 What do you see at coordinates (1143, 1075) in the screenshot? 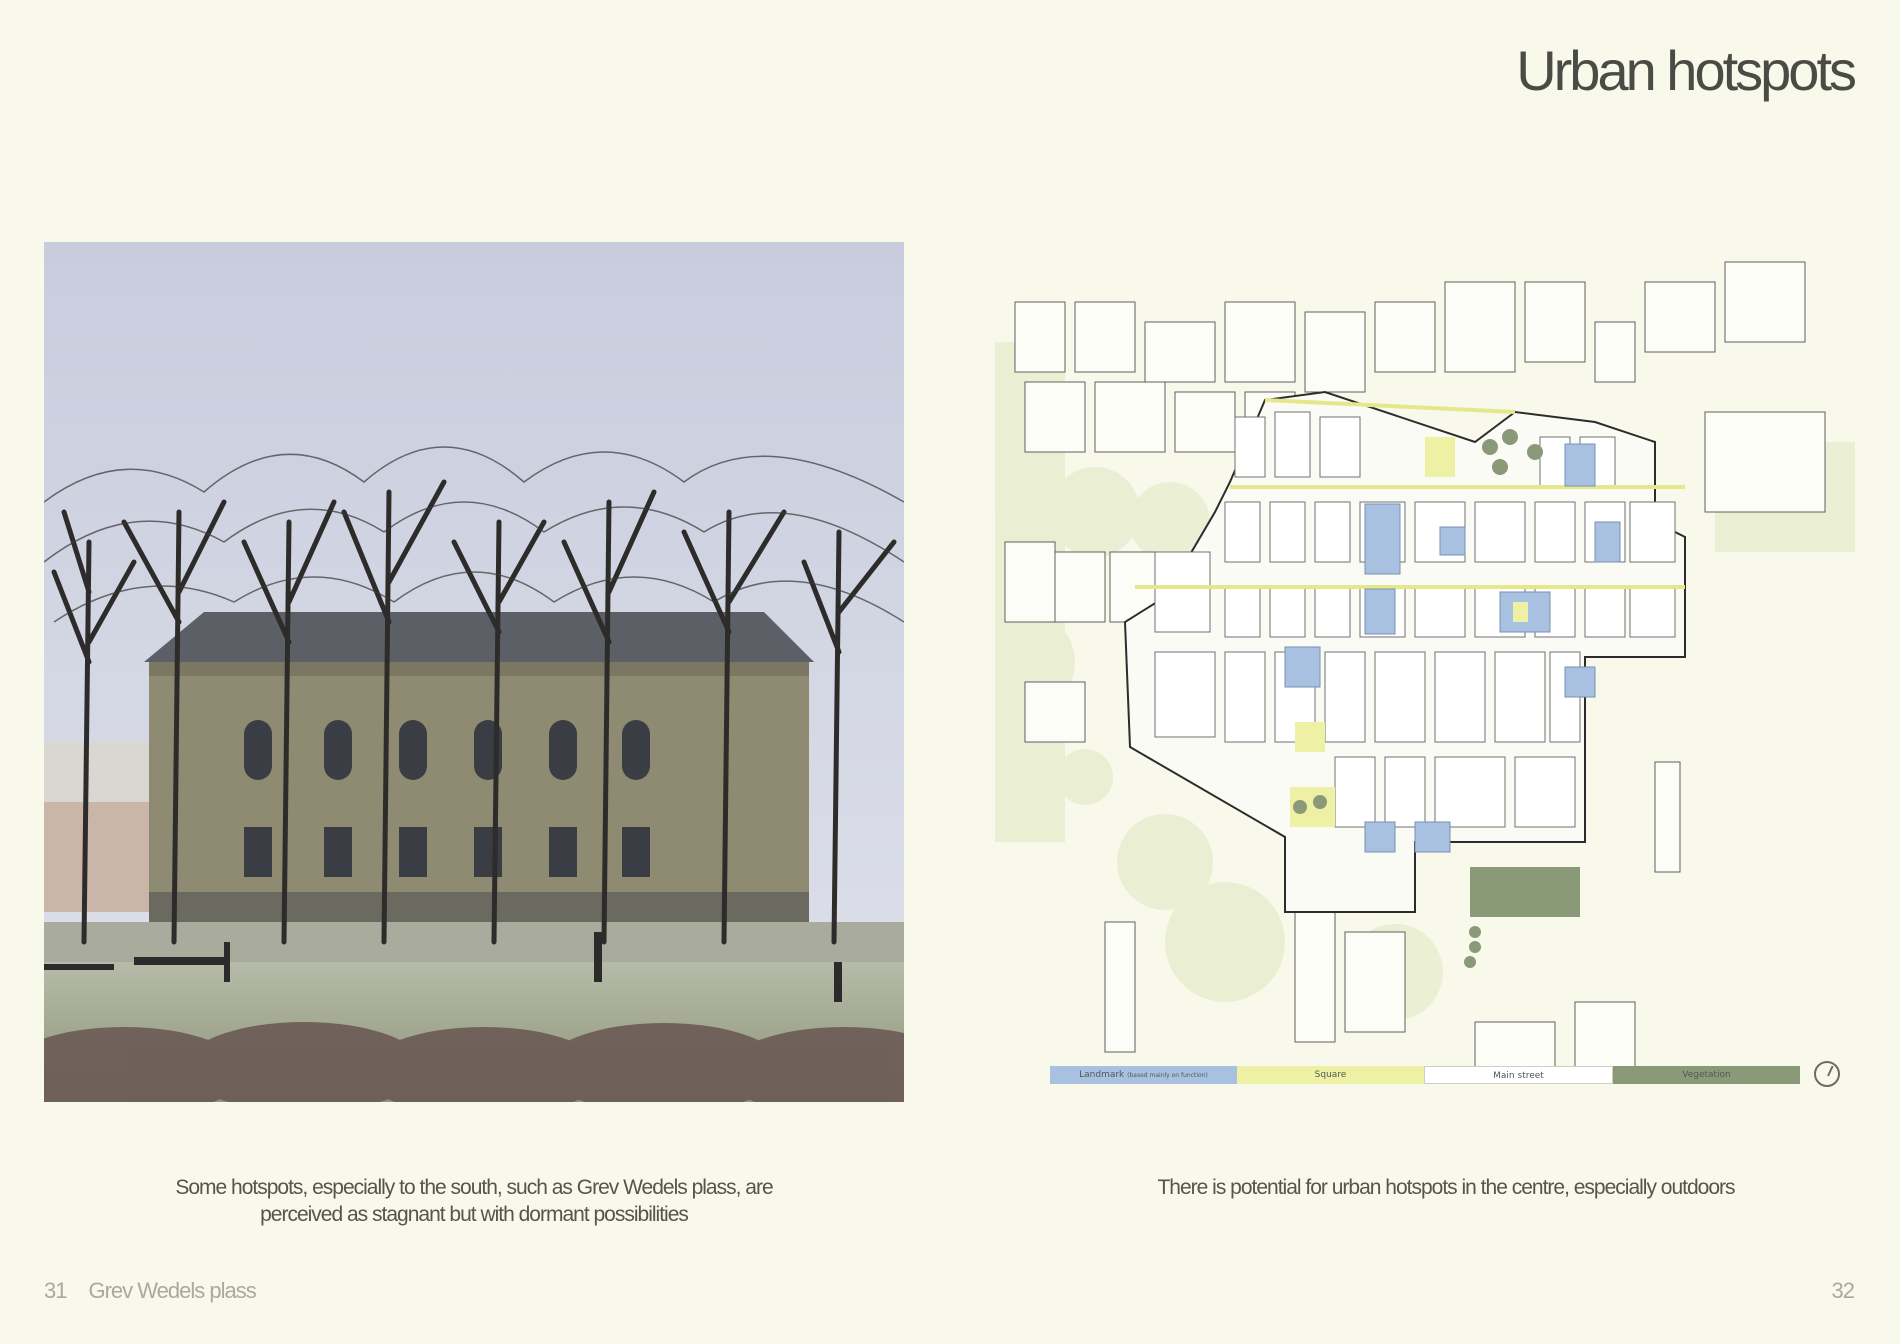
I see `legend-landmark: Landmark (based mainly on function)` at bounding box center [1143, 1075].